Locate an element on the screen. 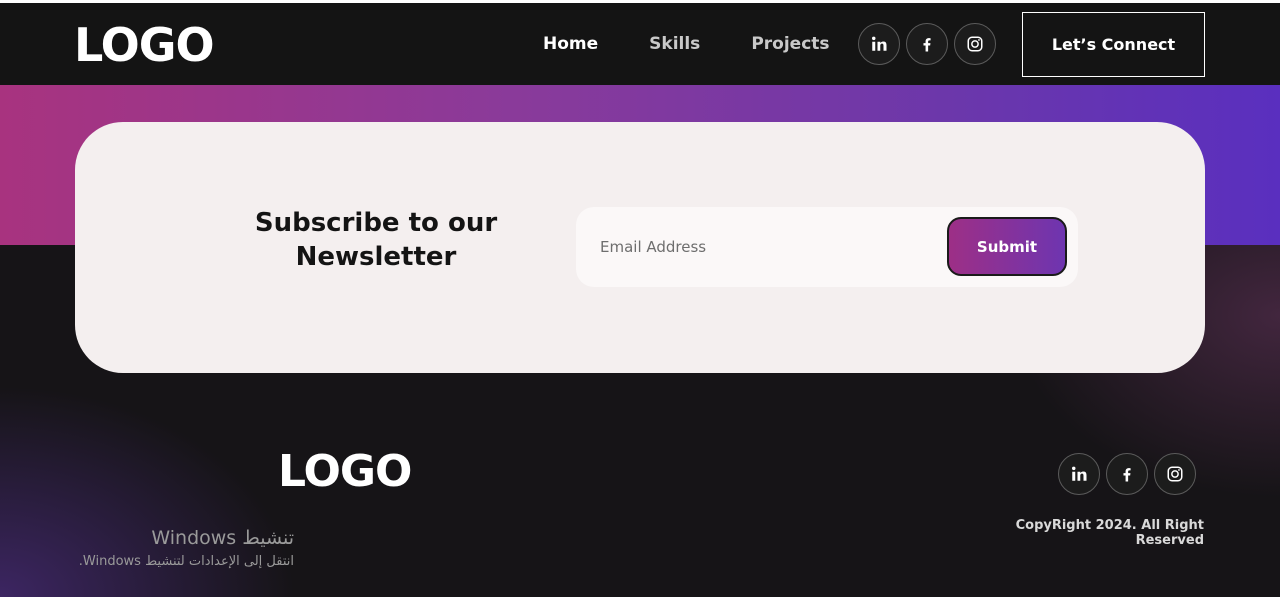  windows-activation-title: تنشيط Windows is located at coordinates (222, 538).